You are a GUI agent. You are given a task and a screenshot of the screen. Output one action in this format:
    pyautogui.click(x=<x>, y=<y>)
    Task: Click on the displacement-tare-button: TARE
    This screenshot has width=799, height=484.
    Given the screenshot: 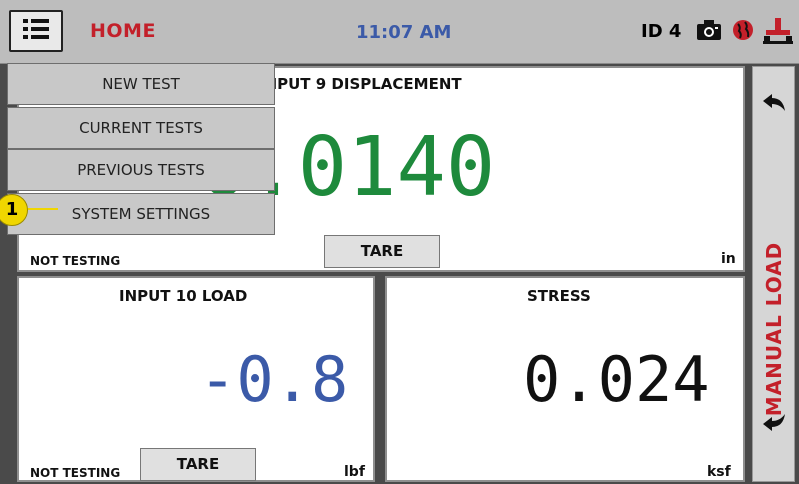 What is the action you would take?
    pyautogui.click(x=382, y=251)
    